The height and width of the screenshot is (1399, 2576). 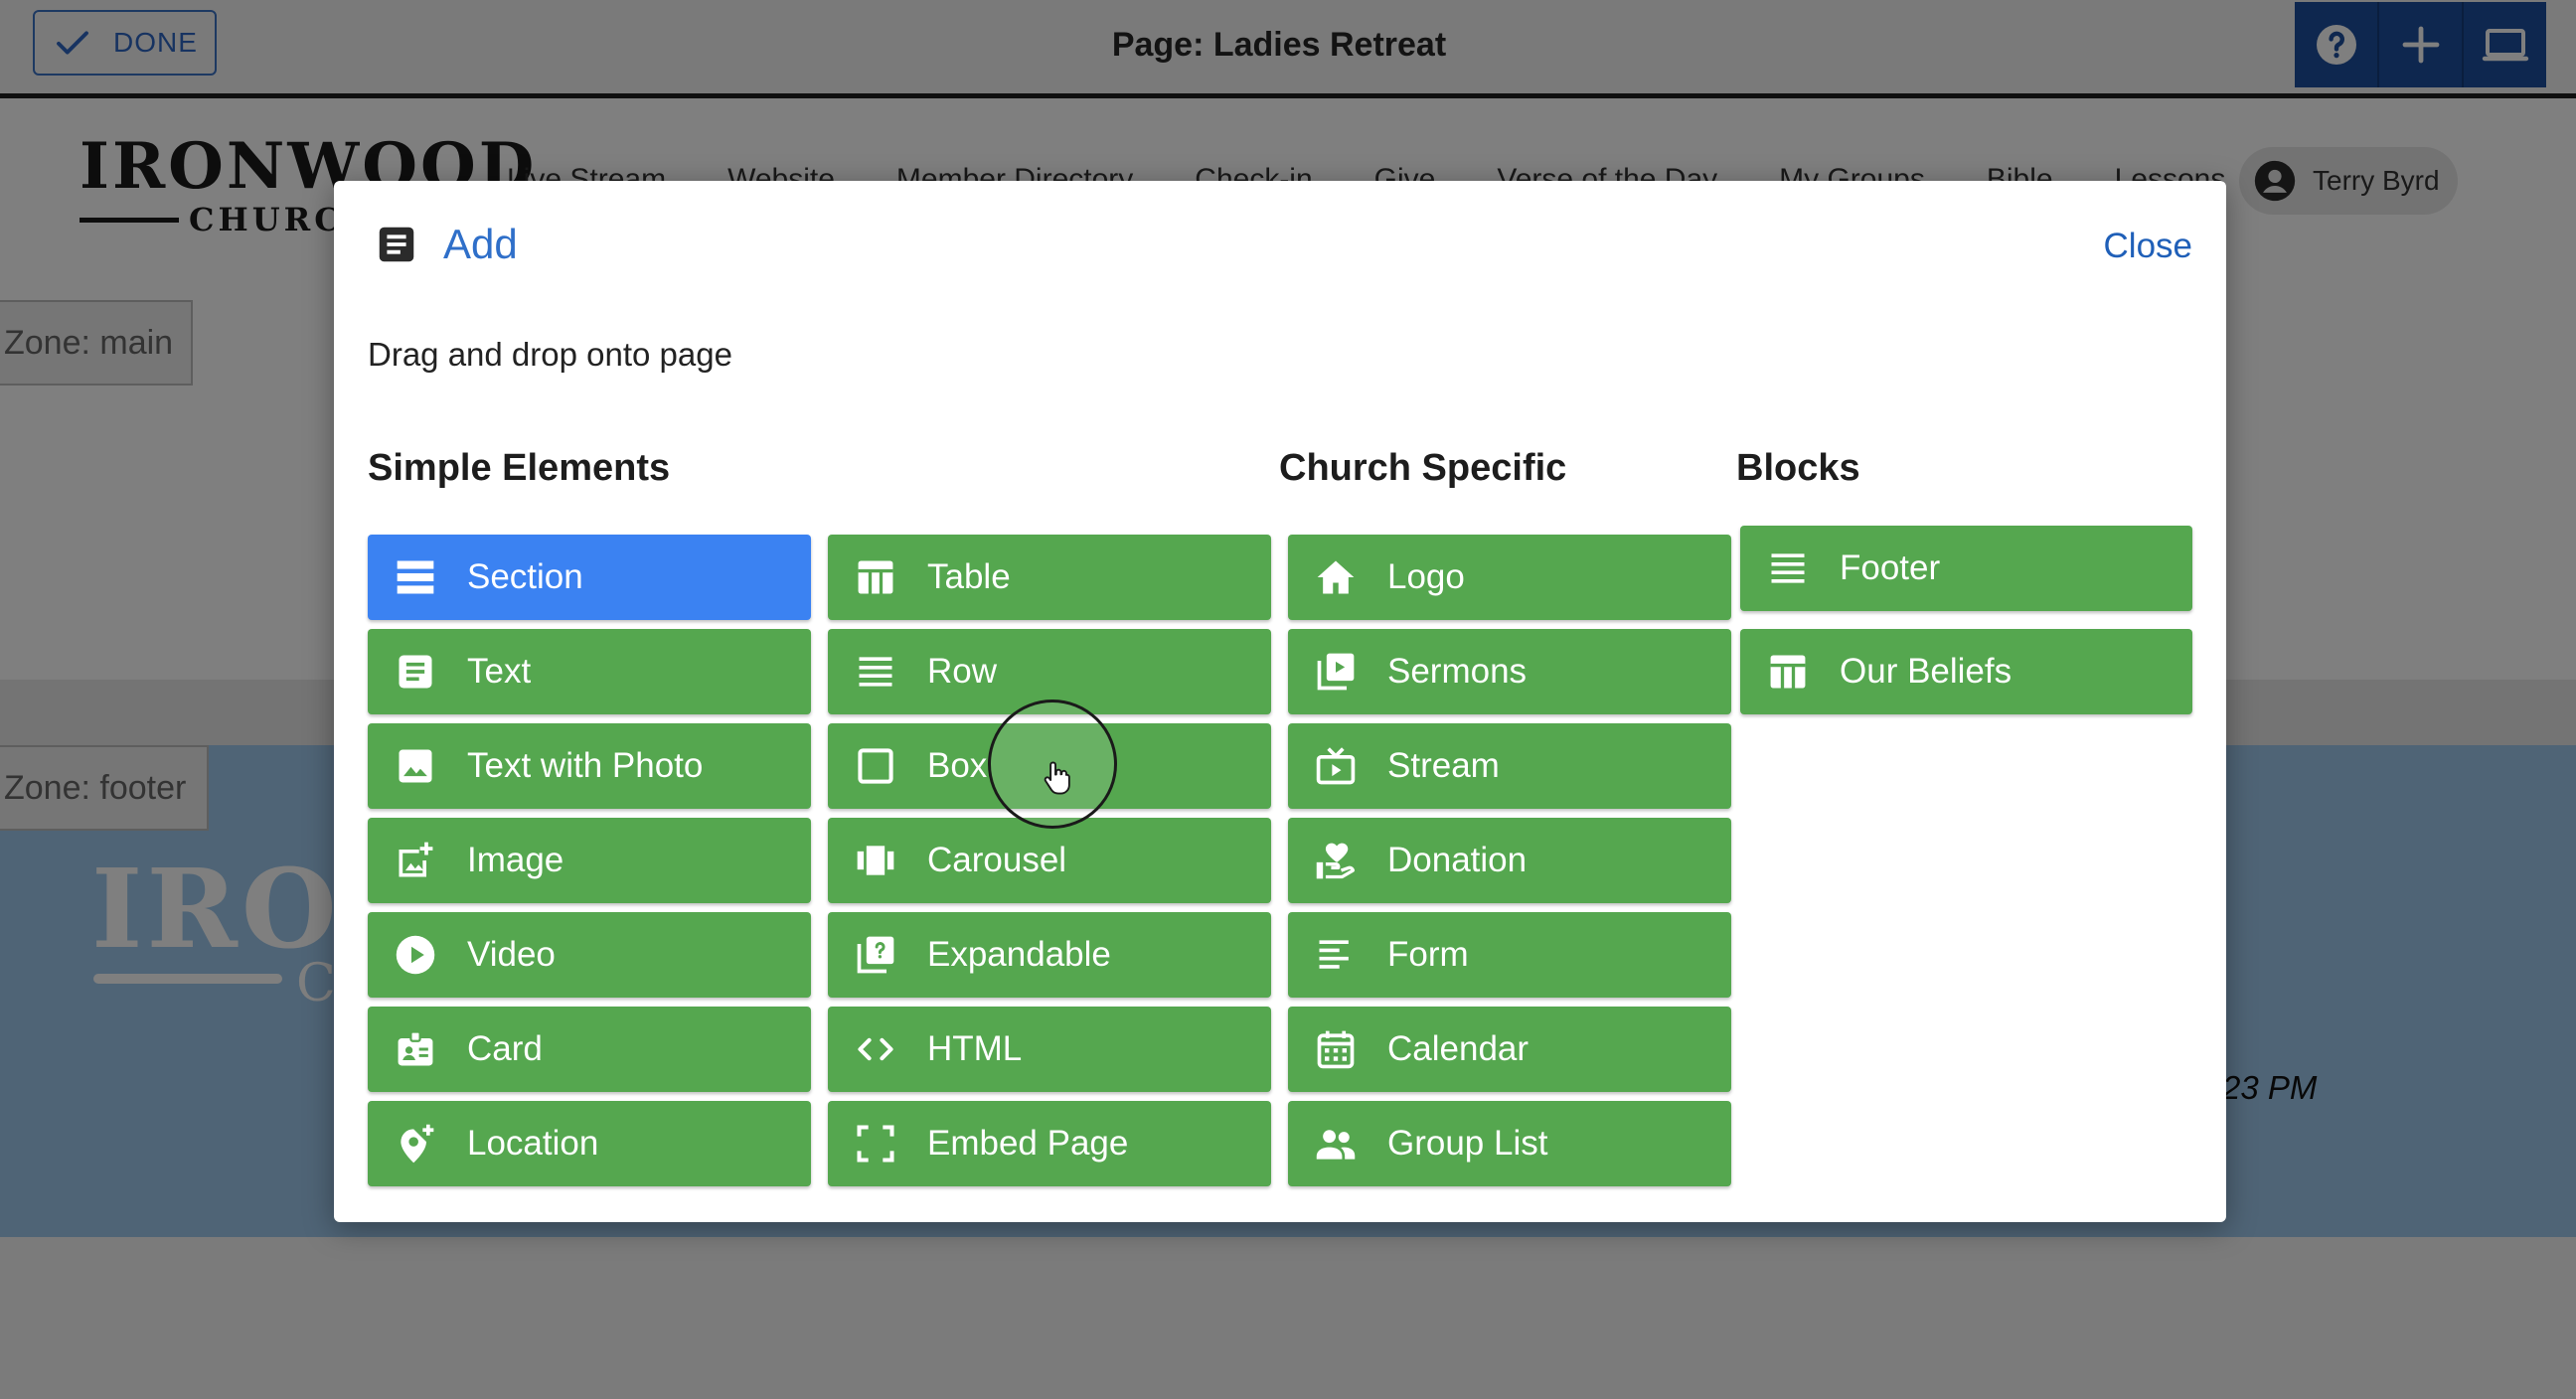 What do you see at coordinates (589, 671) in the screenshot?
I see `text-element: Text` at bounding box center [589, 671].